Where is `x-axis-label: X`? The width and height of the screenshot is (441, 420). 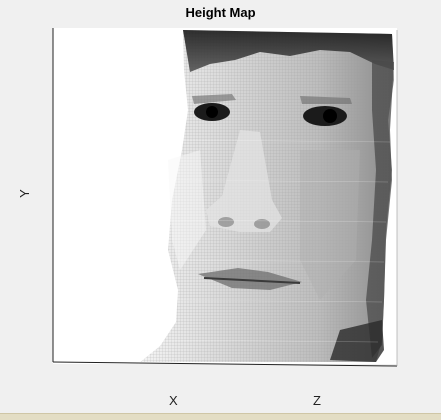 x-axis-label: X is located at coordinates (173, 400).